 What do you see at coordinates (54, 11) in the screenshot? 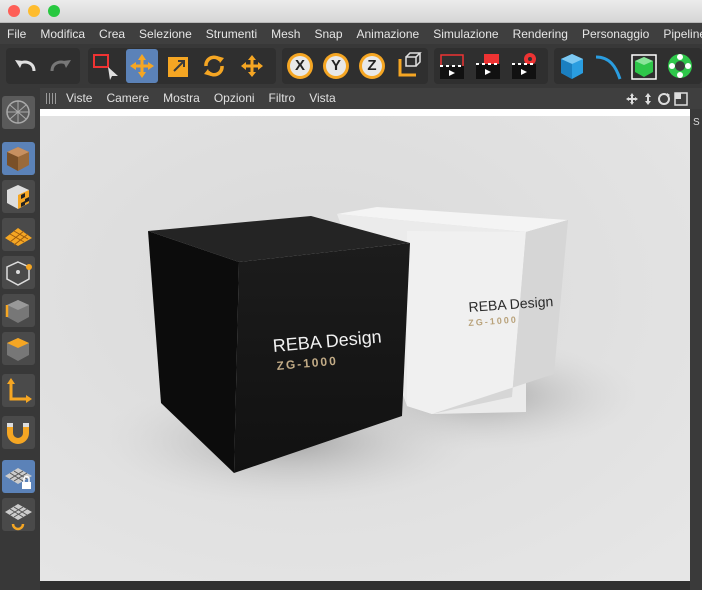
I see `zoom-window-button` at bounding box center [54, 11].